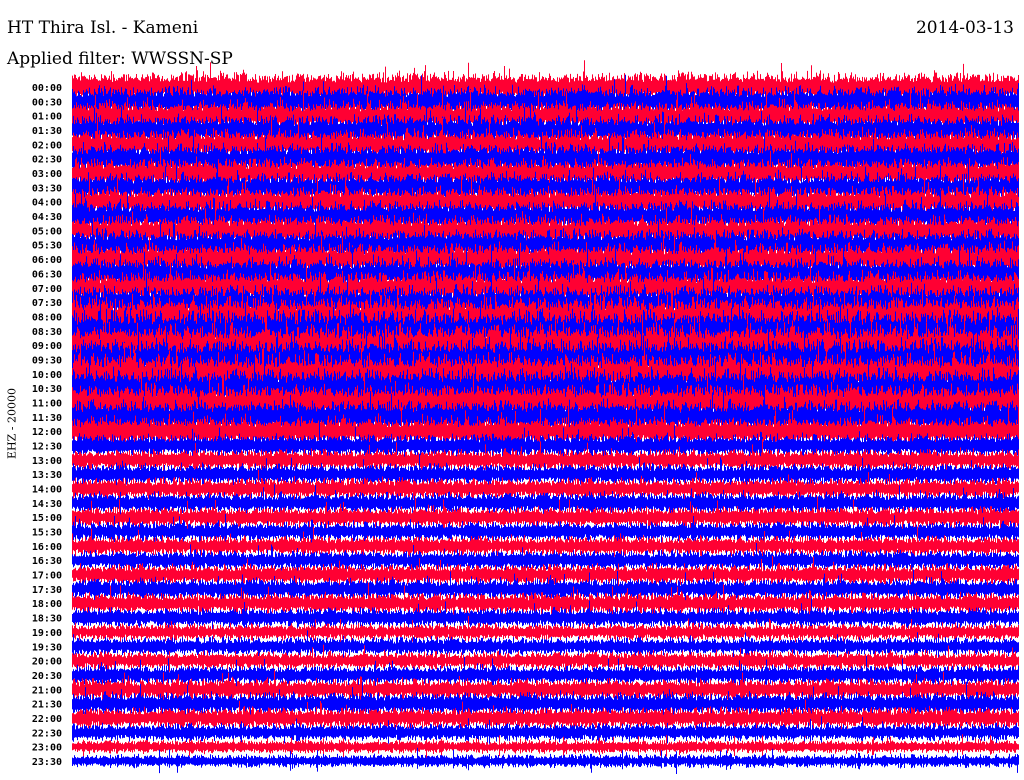 The width and height of the screenshot is (1024, 780). Describe the element at coordinates (47, 662) in the screenshot. I see `row-time-label: 20:00` at that location.